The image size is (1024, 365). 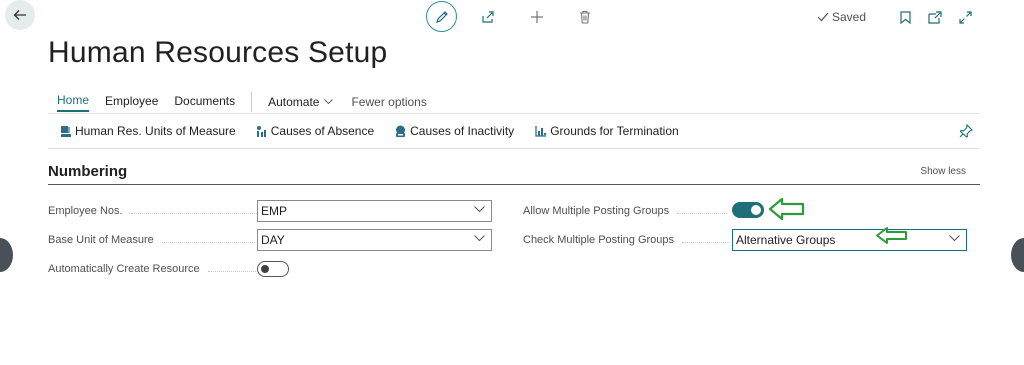 I want to click on tab-documents: Documents, so click(x=204, y=102).